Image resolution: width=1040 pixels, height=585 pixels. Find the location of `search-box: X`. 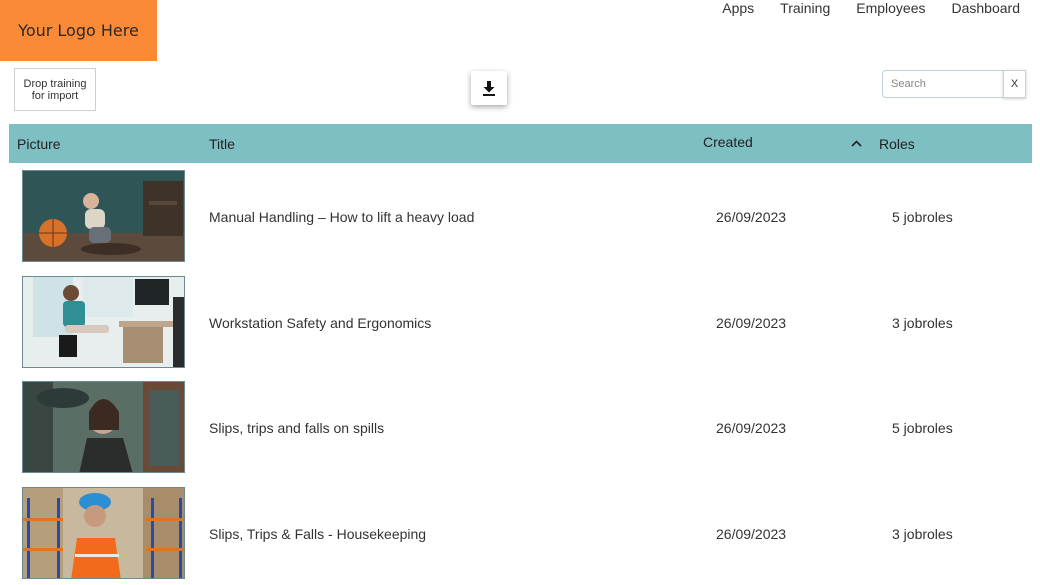

search-box: X is located at coordinates (954, 84).